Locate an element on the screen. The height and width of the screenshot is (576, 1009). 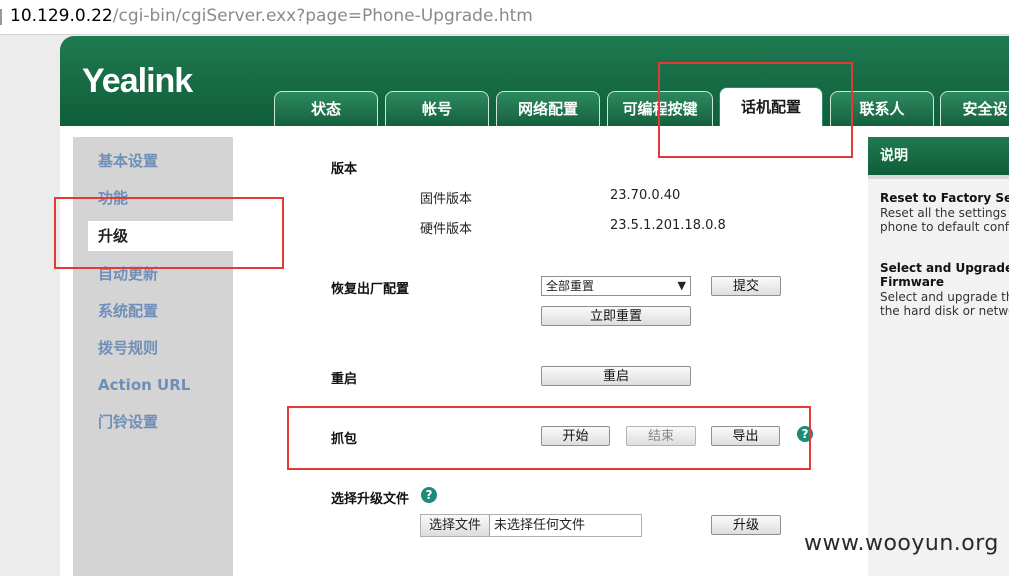
upgrade-button: 升级 is located at coordinates (746, 525).